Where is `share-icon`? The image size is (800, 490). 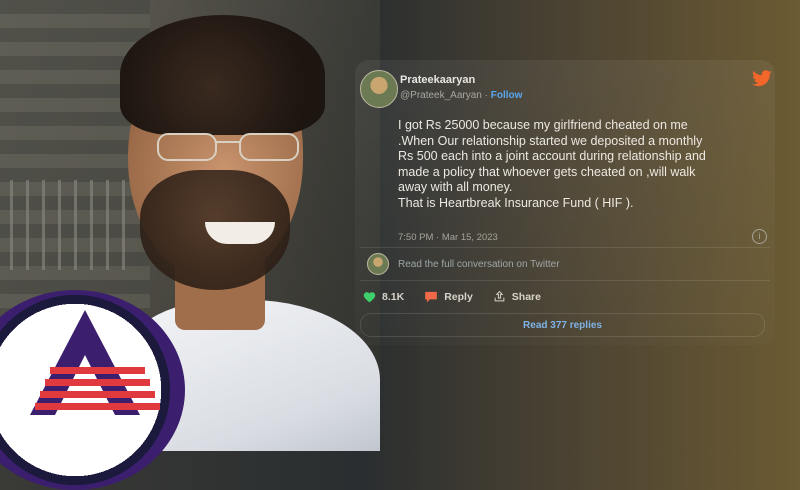 share-icon is located at coordinates (499, 296).